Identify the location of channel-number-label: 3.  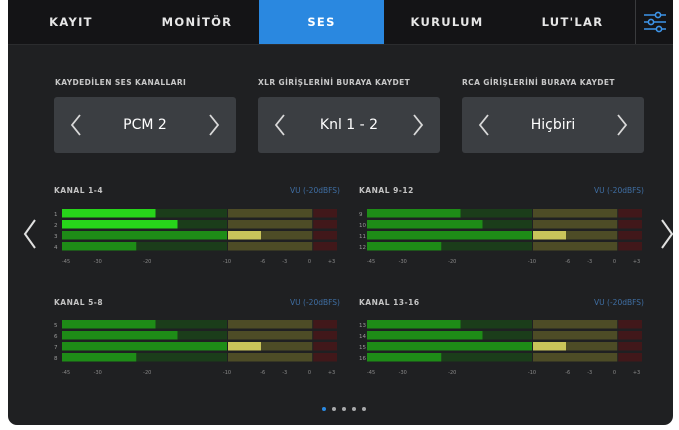
(56, 237).